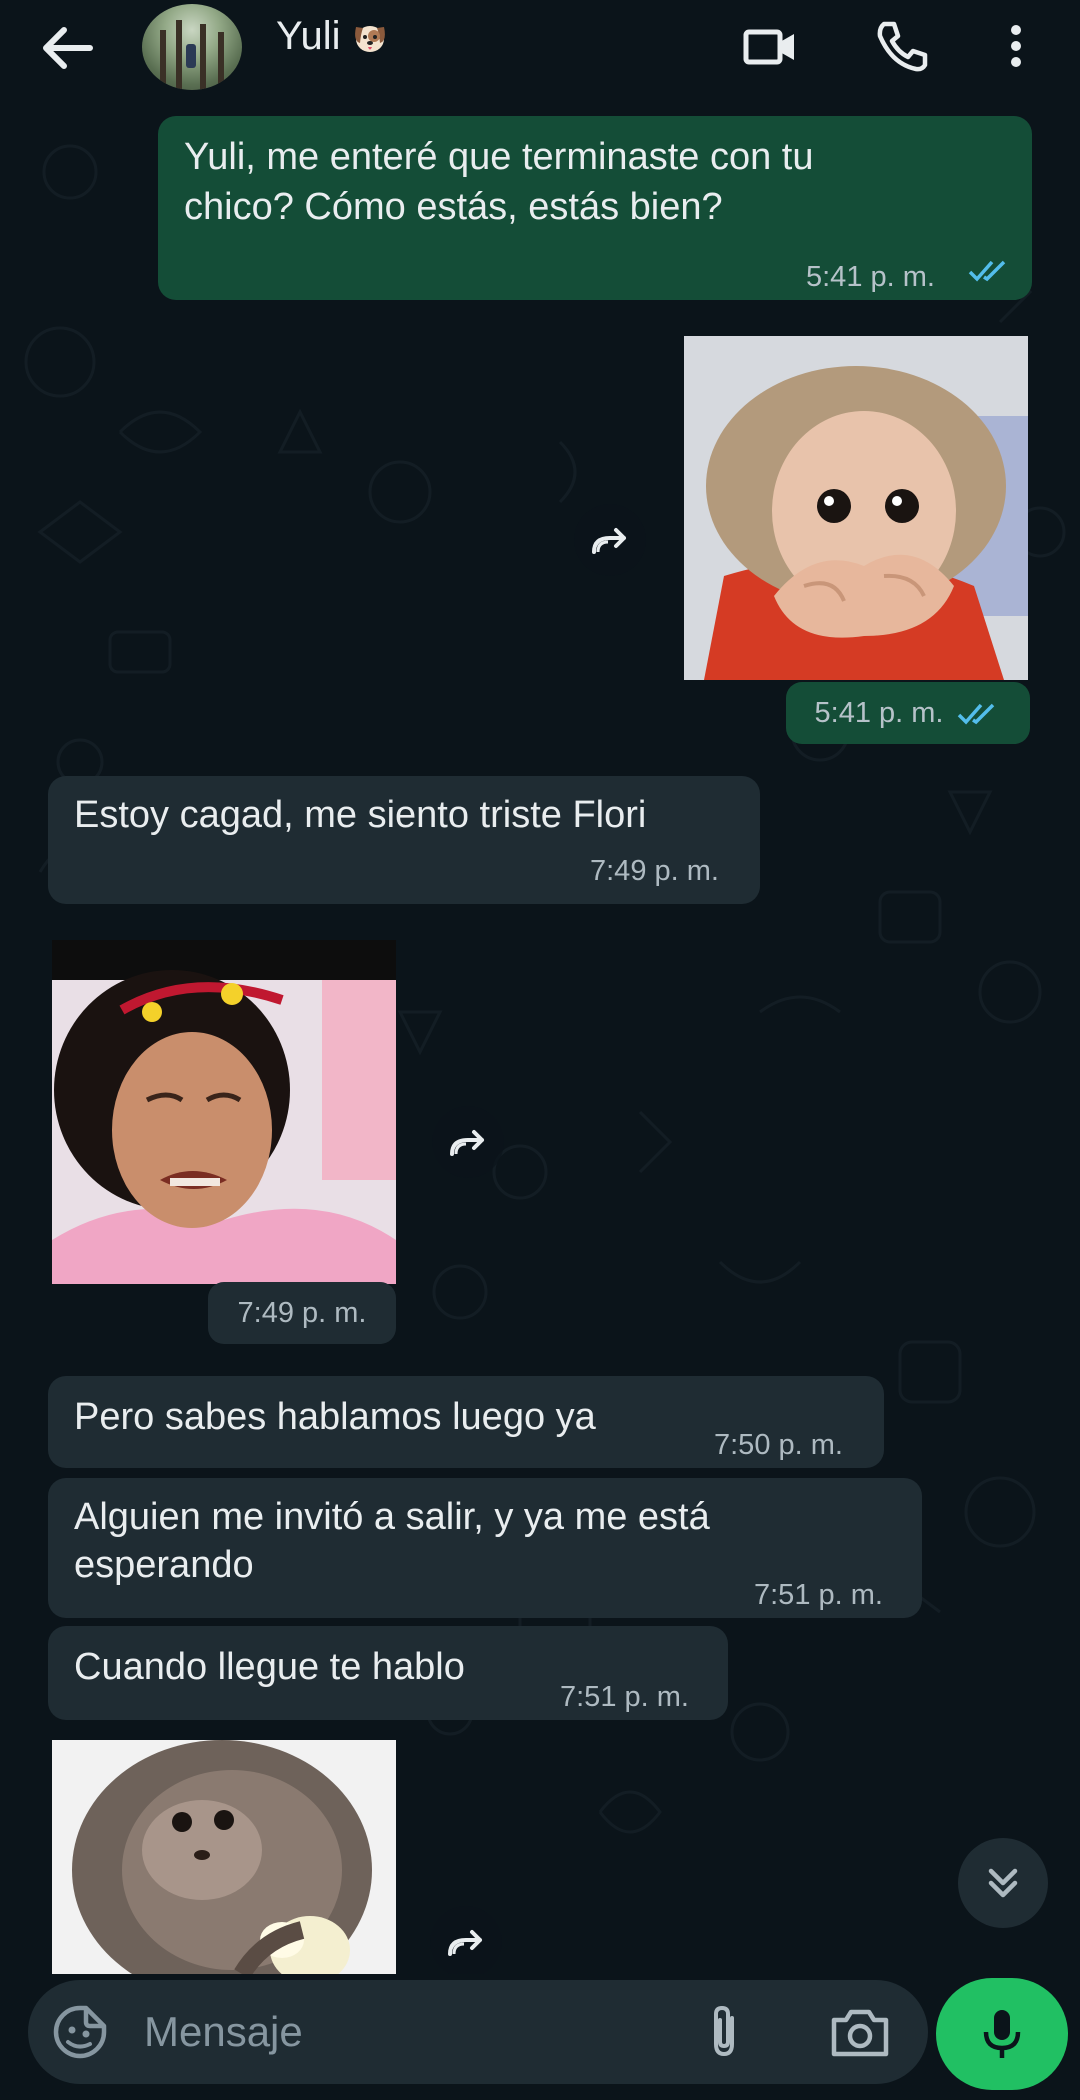 The image size is (1080, 2100). What do you see at coordinates (308, 36) in the screenshot?
I see `contact-name-text: Yuli` at bounding box center [308, 36].